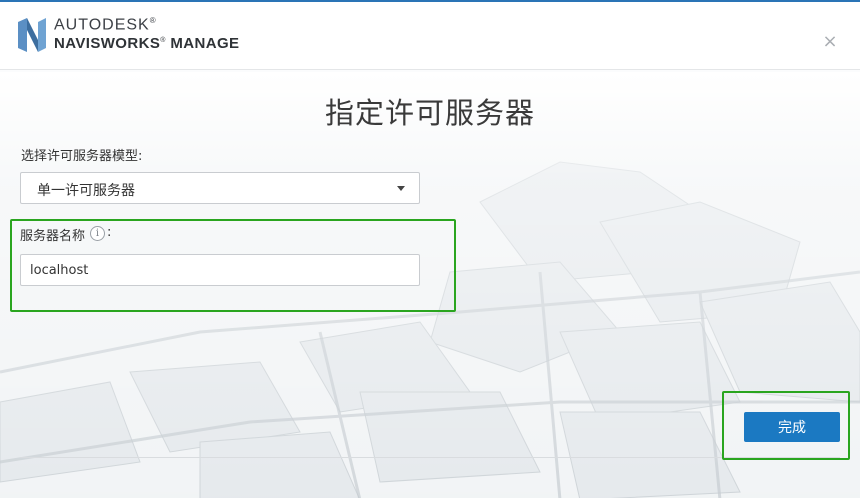 This screenshot has width=860, height=498. I want to click on brand-product: NAVISWORKS® MANAGE, so click(146, 43).